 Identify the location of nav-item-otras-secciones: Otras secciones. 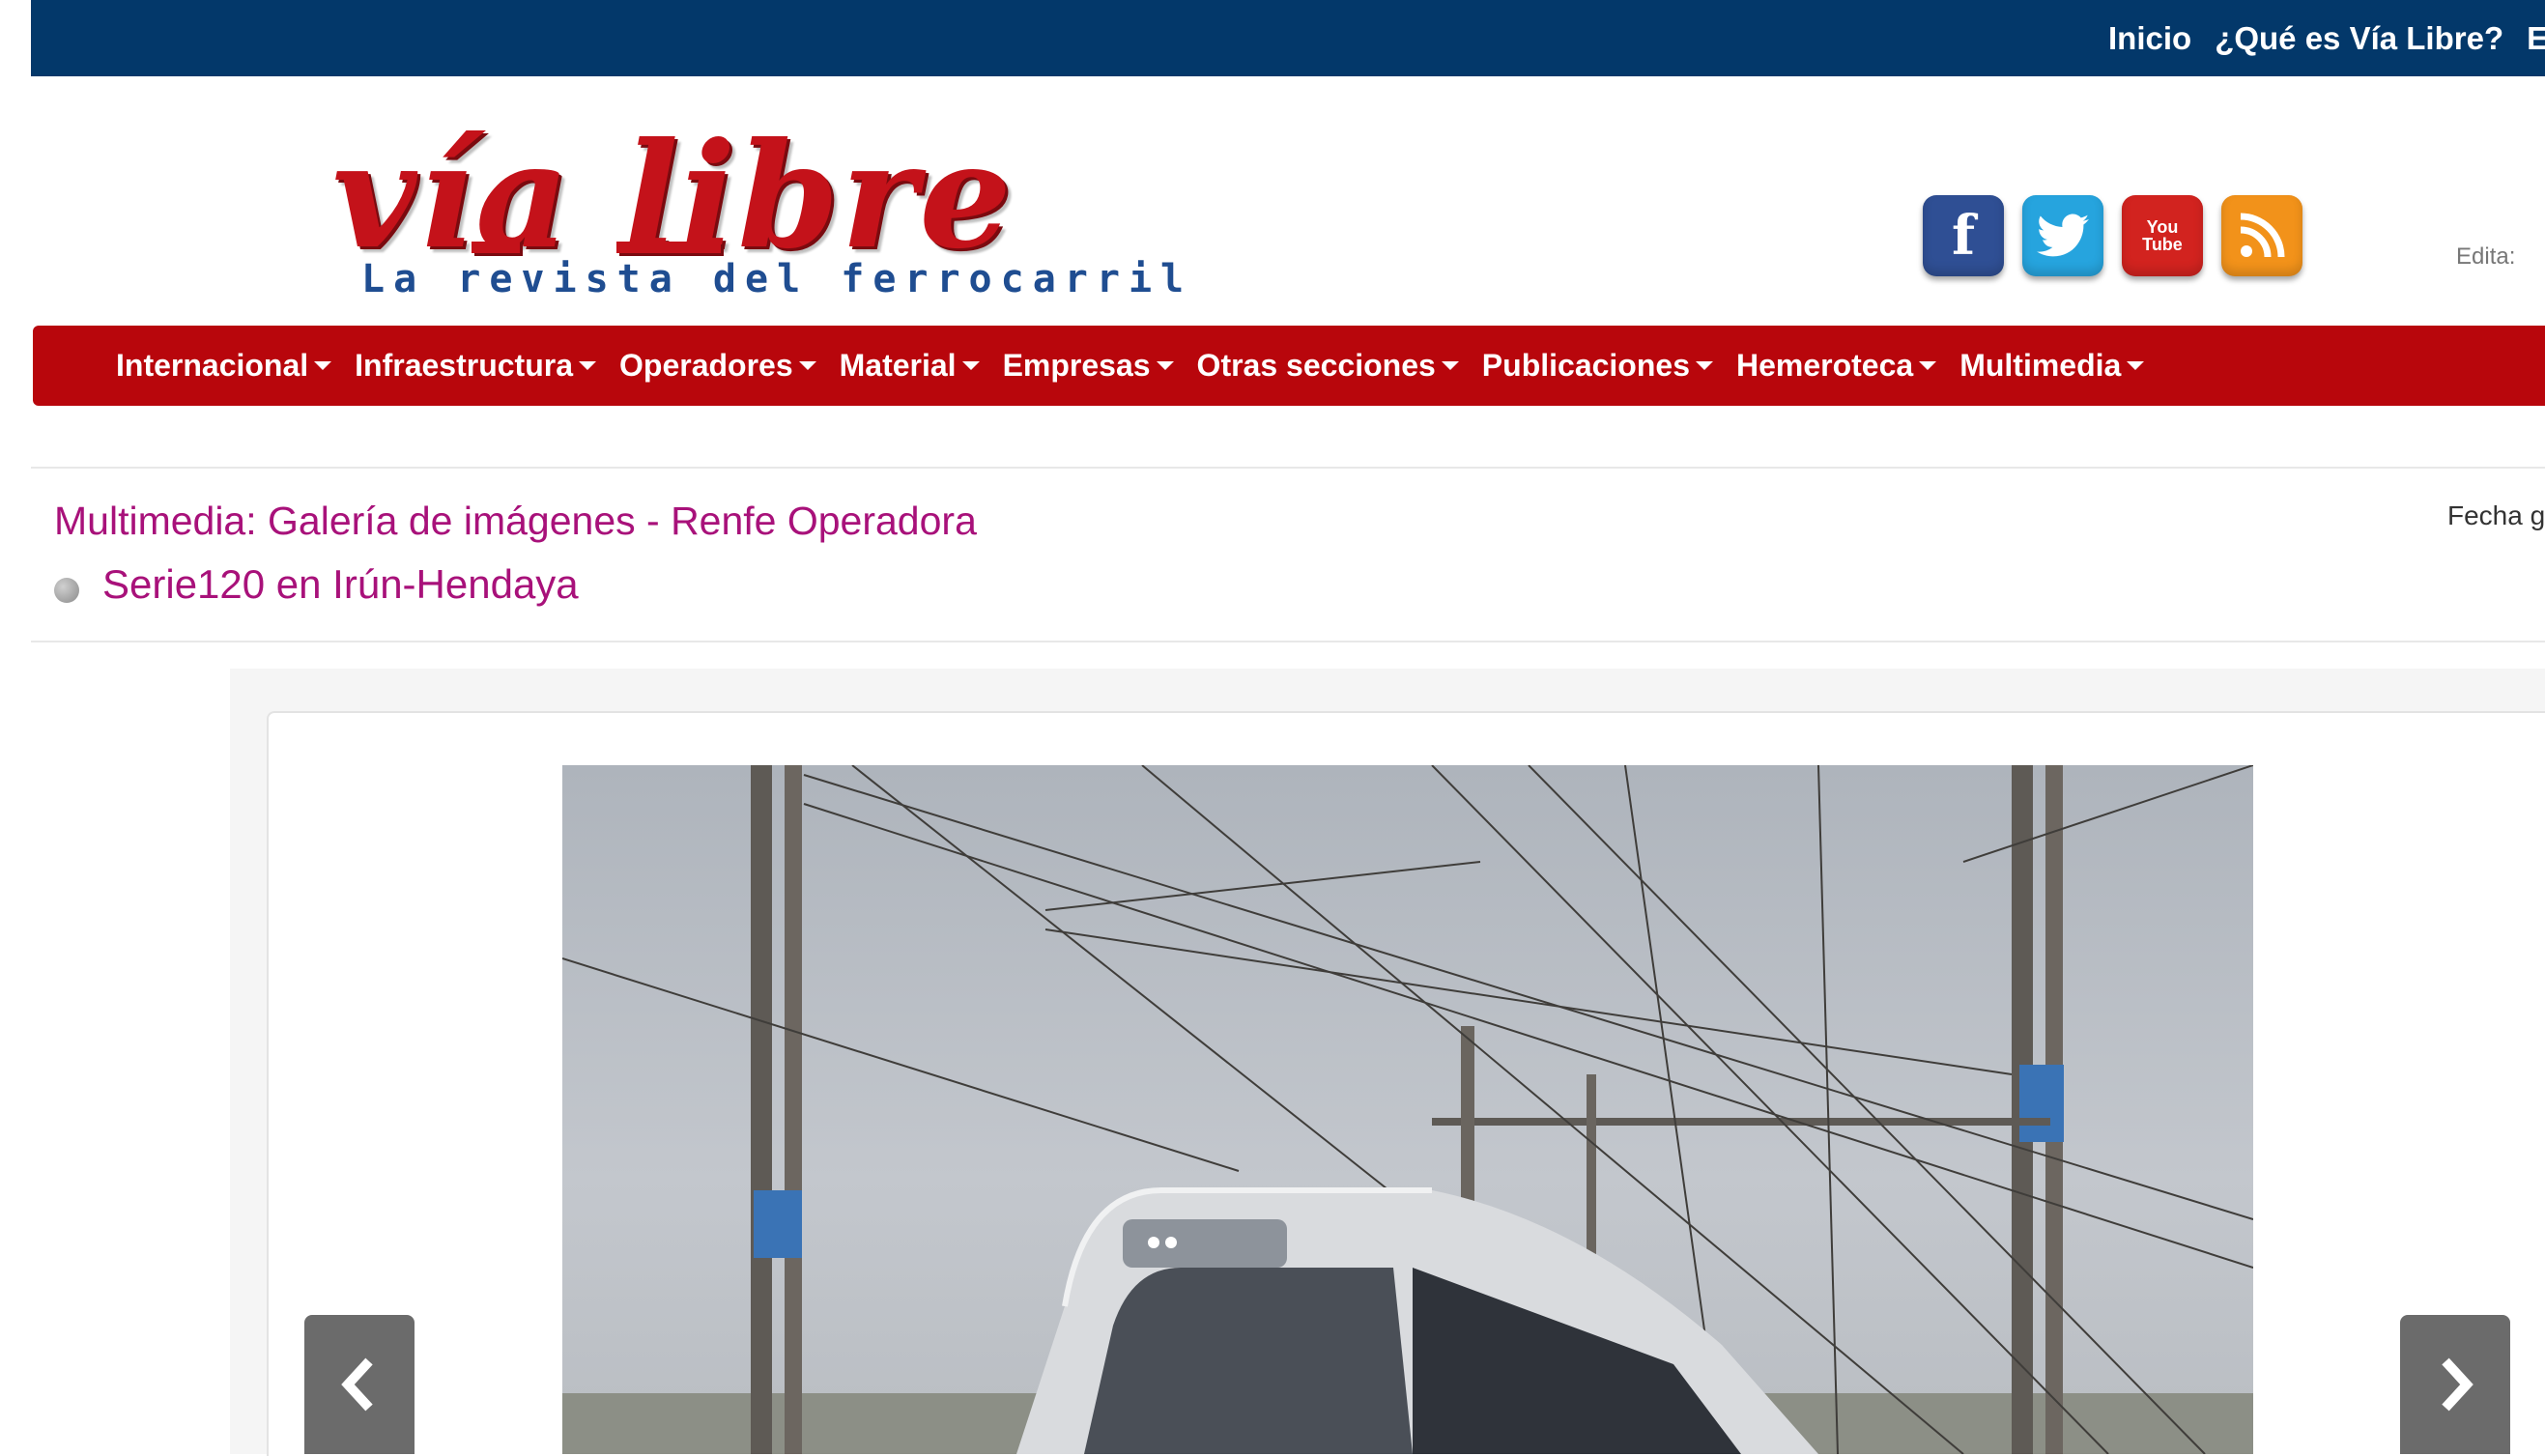
(1328, 366).